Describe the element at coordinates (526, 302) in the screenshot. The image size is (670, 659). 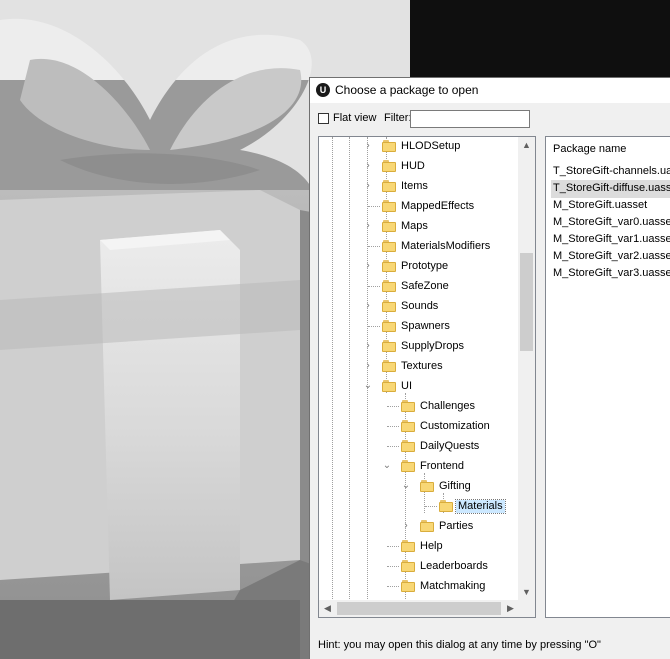
I see `tree-vertical-scroll-thumb` at that location.